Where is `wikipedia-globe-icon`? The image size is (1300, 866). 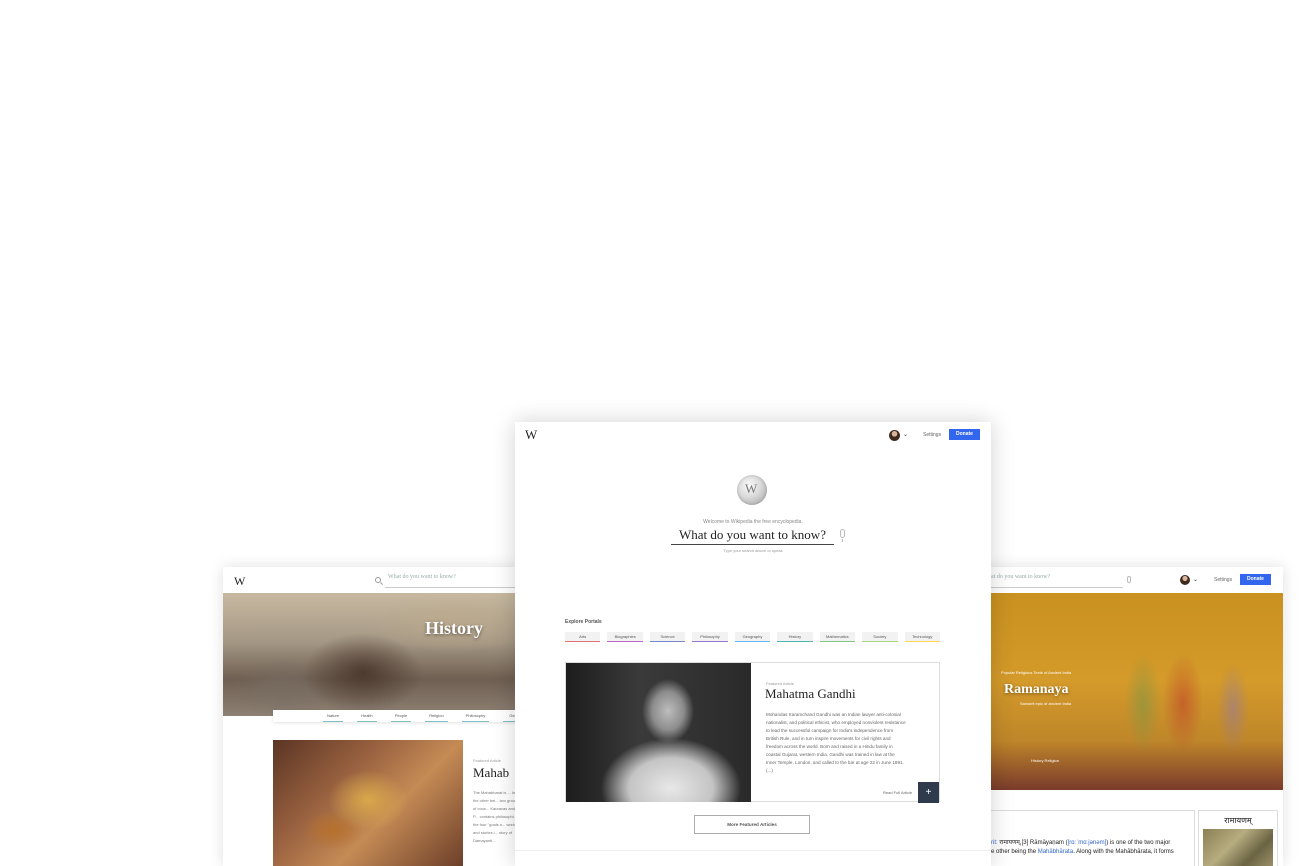 wikipedia-globe-icon is located at coordinates (752, 490).